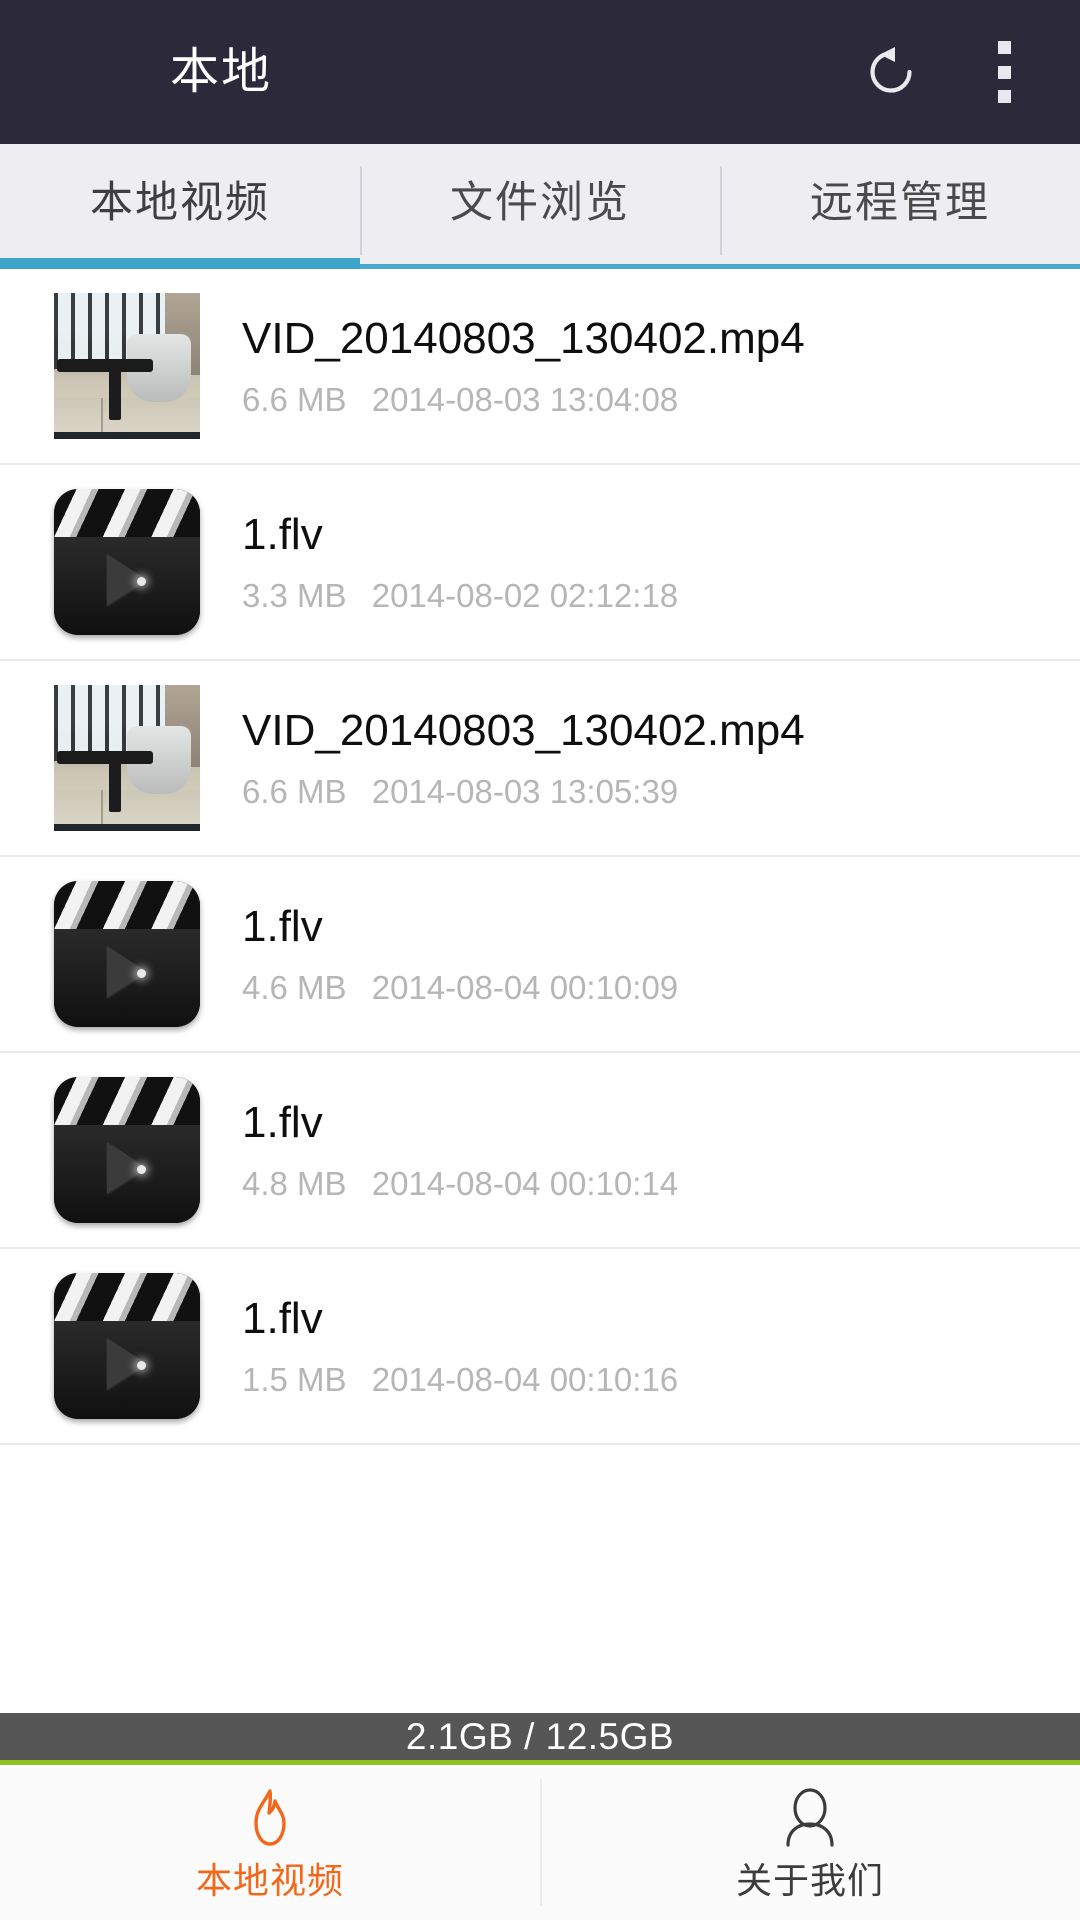 The width and height of the screenshot is (1080, 1920). I want to click on row-text: 1.flv 3.3 MB 2014-08-02 02:12:18, so click(651, 561).